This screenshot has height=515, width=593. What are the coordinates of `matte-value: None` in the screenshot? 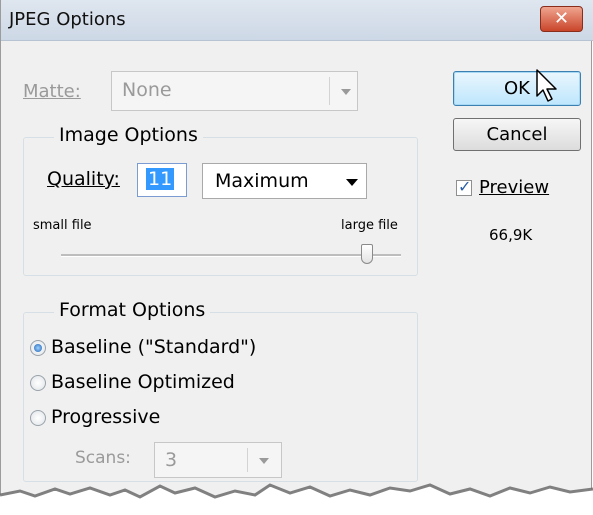 It's located at (147, 90).